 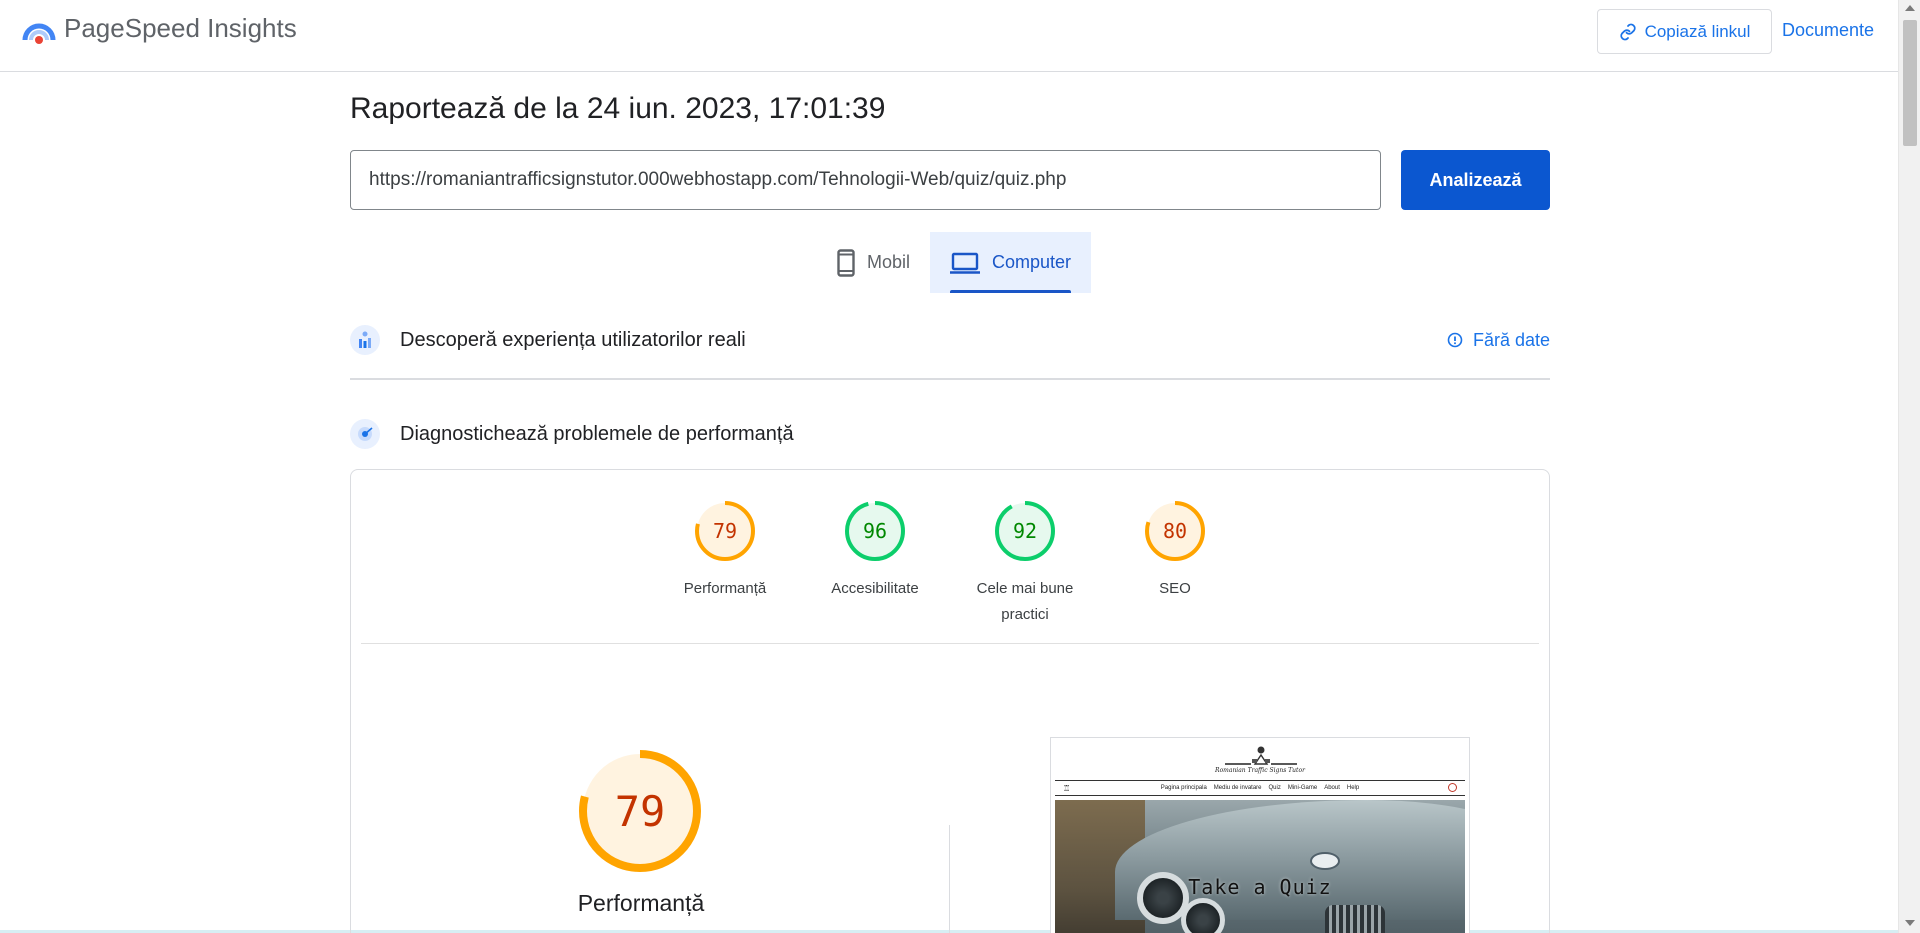 What do you see at coordinates (889, 262) in the screenshot?
I see `tab-mobile-label: Mobil` at bounding box center [889, 262].